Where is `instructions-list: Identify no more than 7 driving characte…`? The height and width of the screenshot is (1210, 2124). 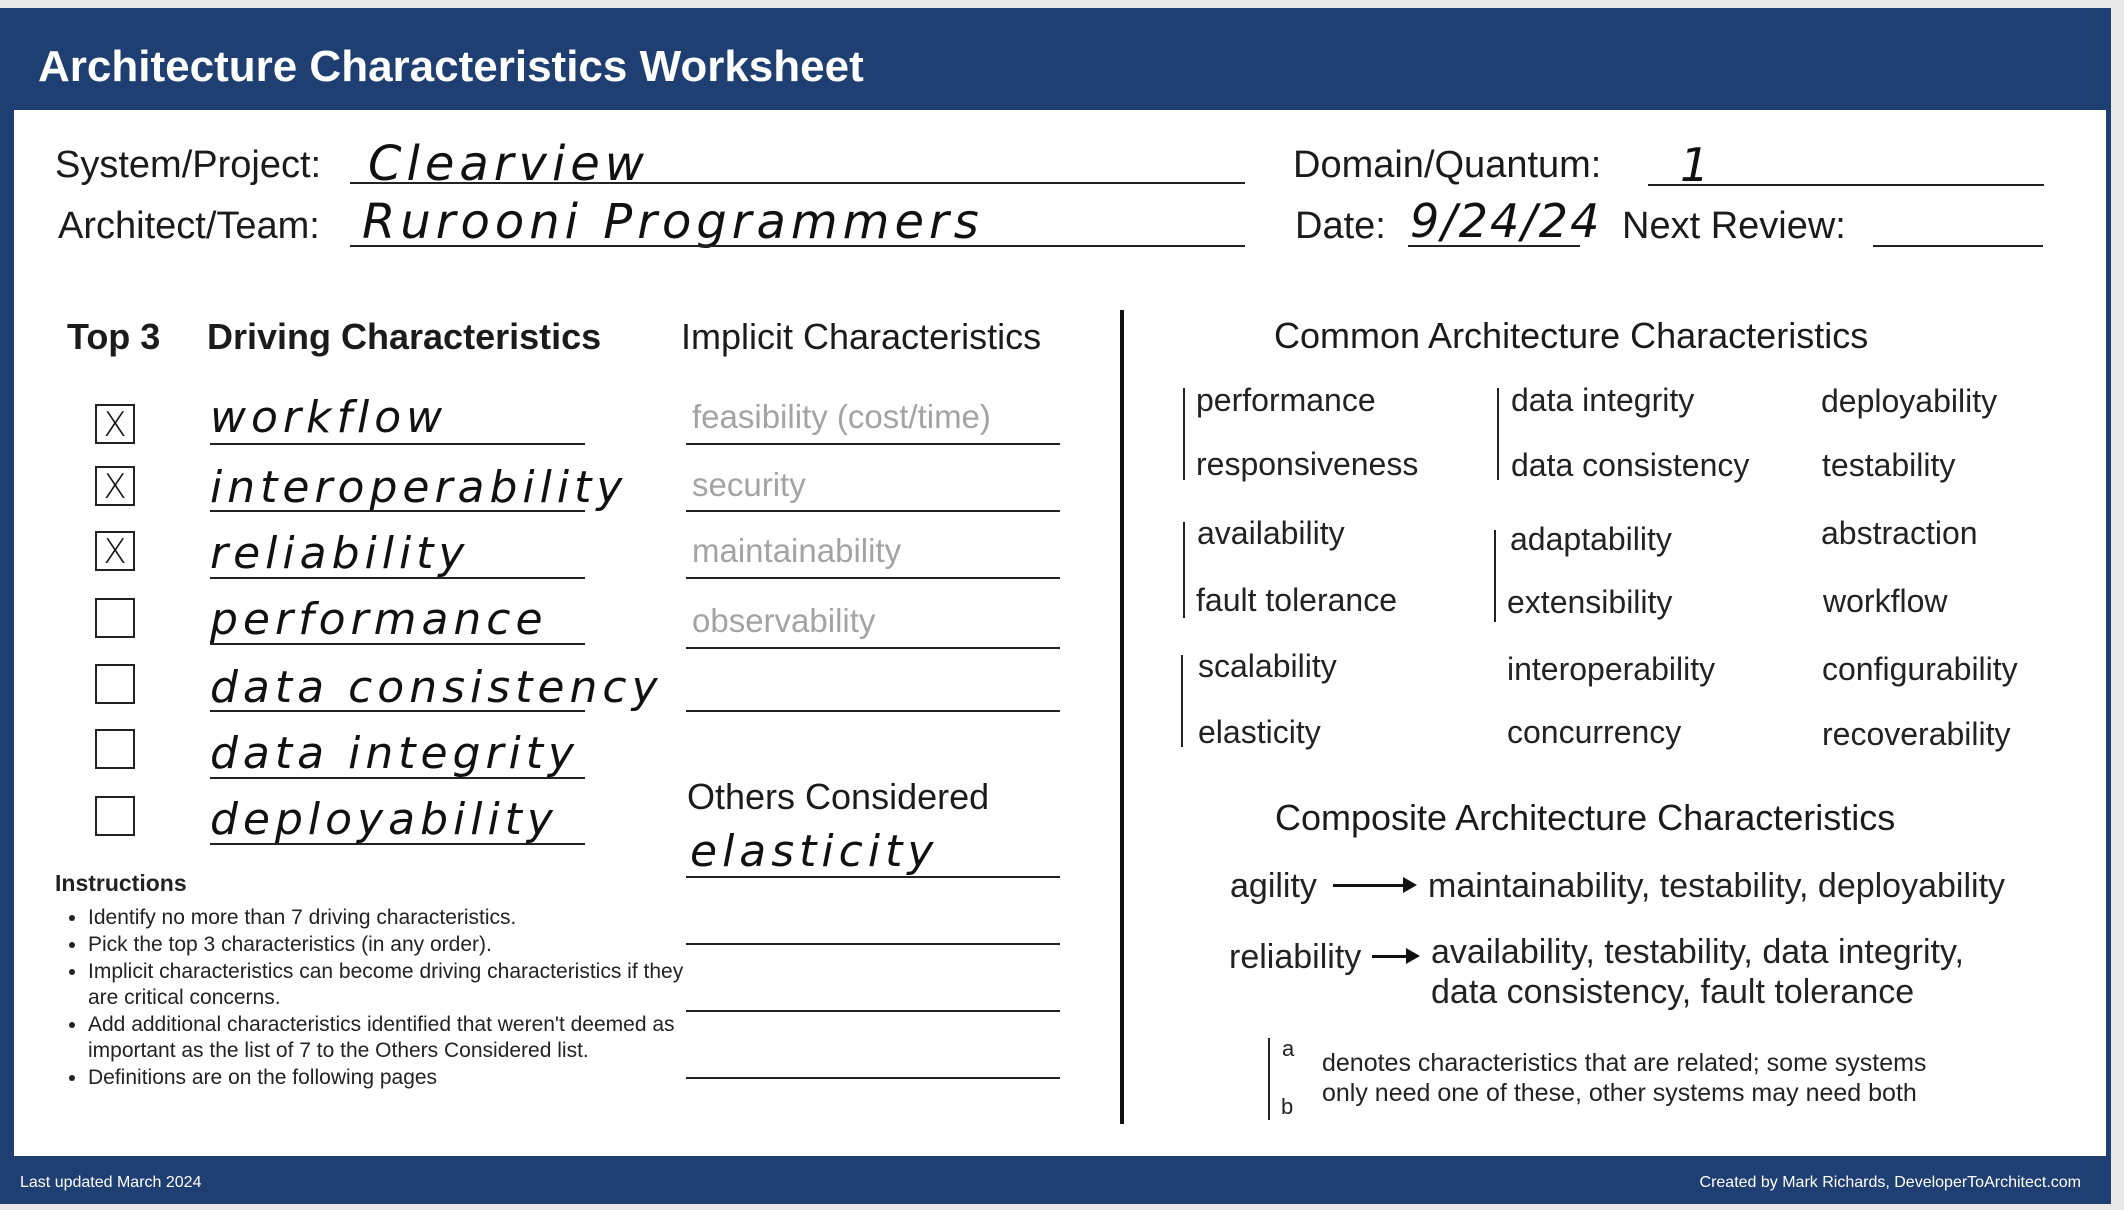 instructions-list: Identify no more than 7 driving characte… is located at coordinates (381, 998).